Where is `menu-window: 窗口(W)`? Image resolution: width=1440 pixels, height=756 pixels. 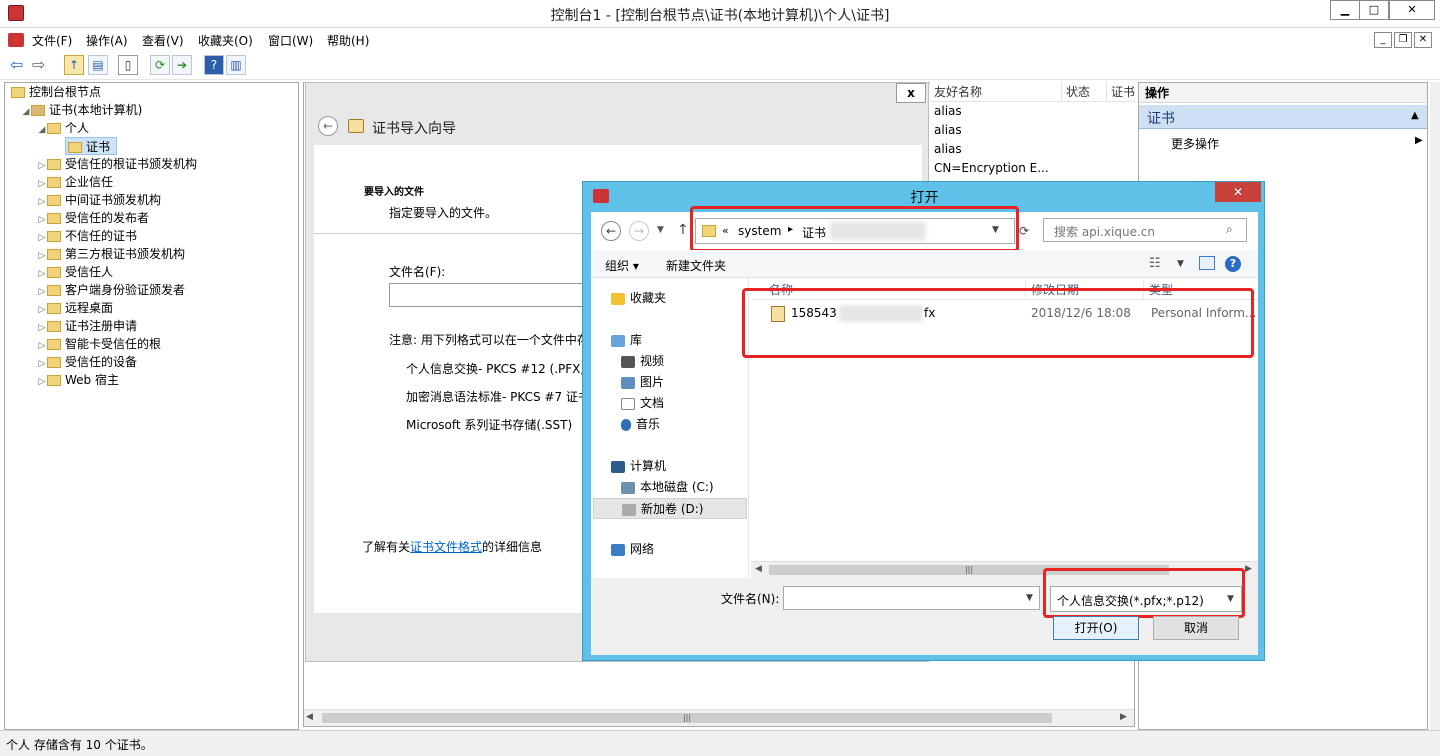
menu-window: 窗口(W) is located at coordinates (290, 40).